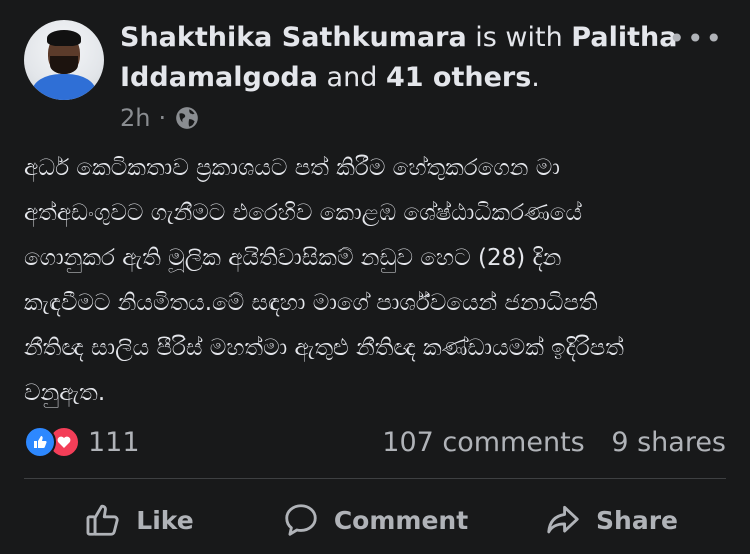  I want to click on others-link: 41 others, so click(458, 77).